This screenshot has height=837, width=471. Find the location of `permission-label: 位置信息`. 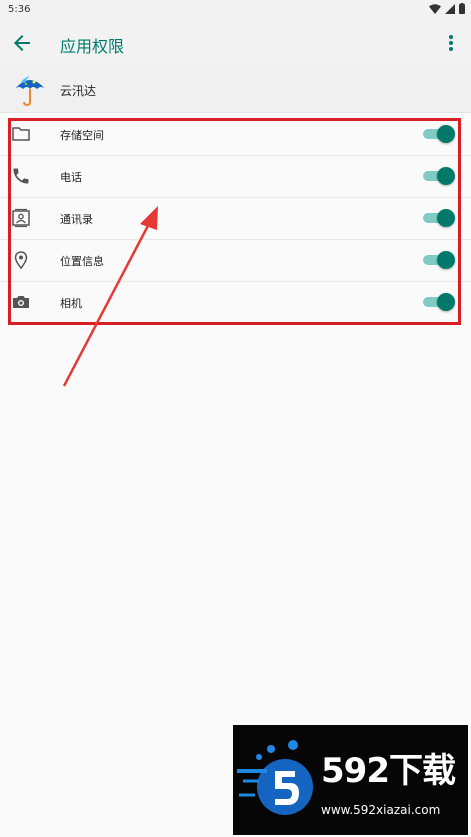

permission-label: 位置信息 is located at coordinates (82, 261).